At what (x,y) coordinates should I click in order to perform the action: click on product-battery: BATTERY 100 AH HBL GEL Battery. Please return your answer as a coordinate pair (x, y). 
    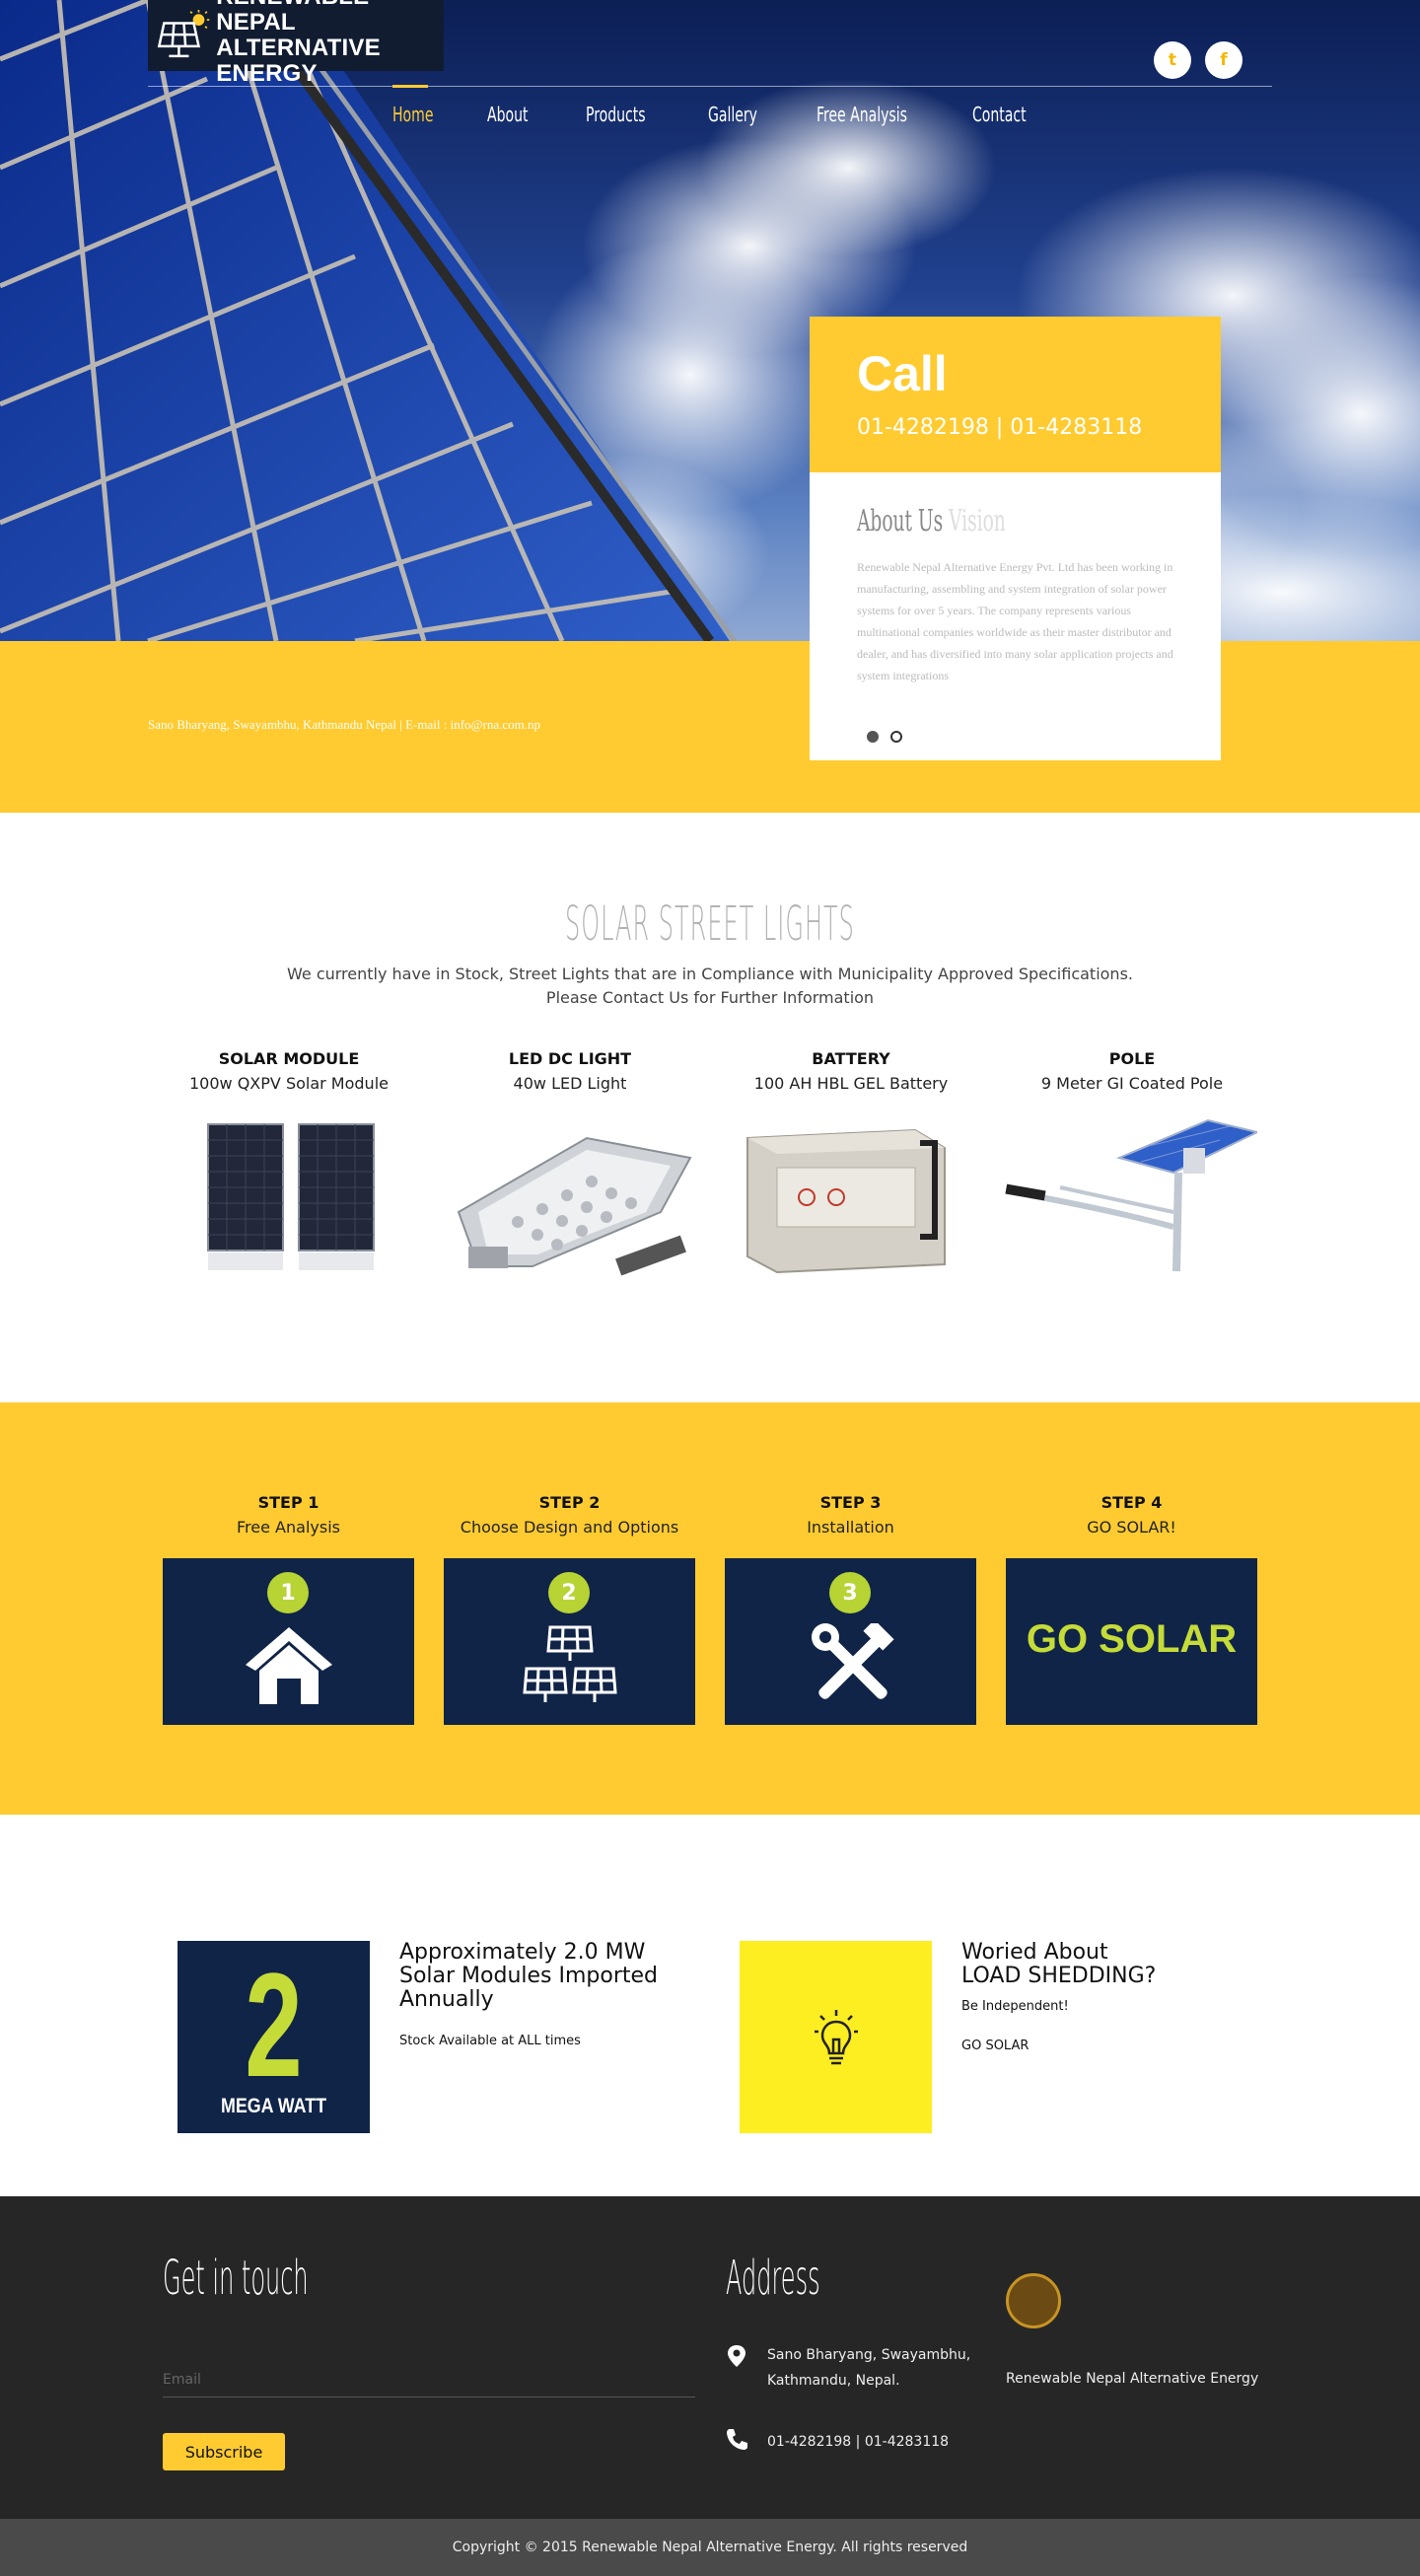
    Looking at the image, I should click on (851, 1071).